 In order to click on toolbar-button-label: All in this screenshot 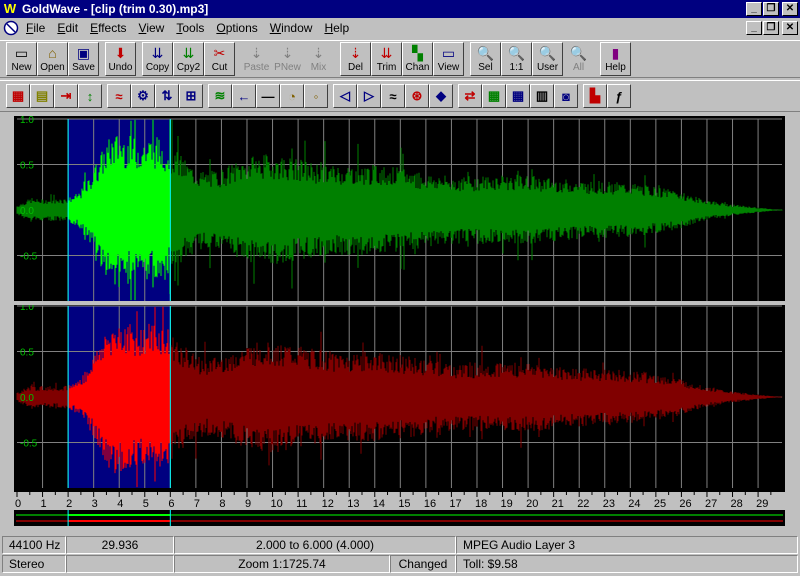, I will do `click(578, 67)`.